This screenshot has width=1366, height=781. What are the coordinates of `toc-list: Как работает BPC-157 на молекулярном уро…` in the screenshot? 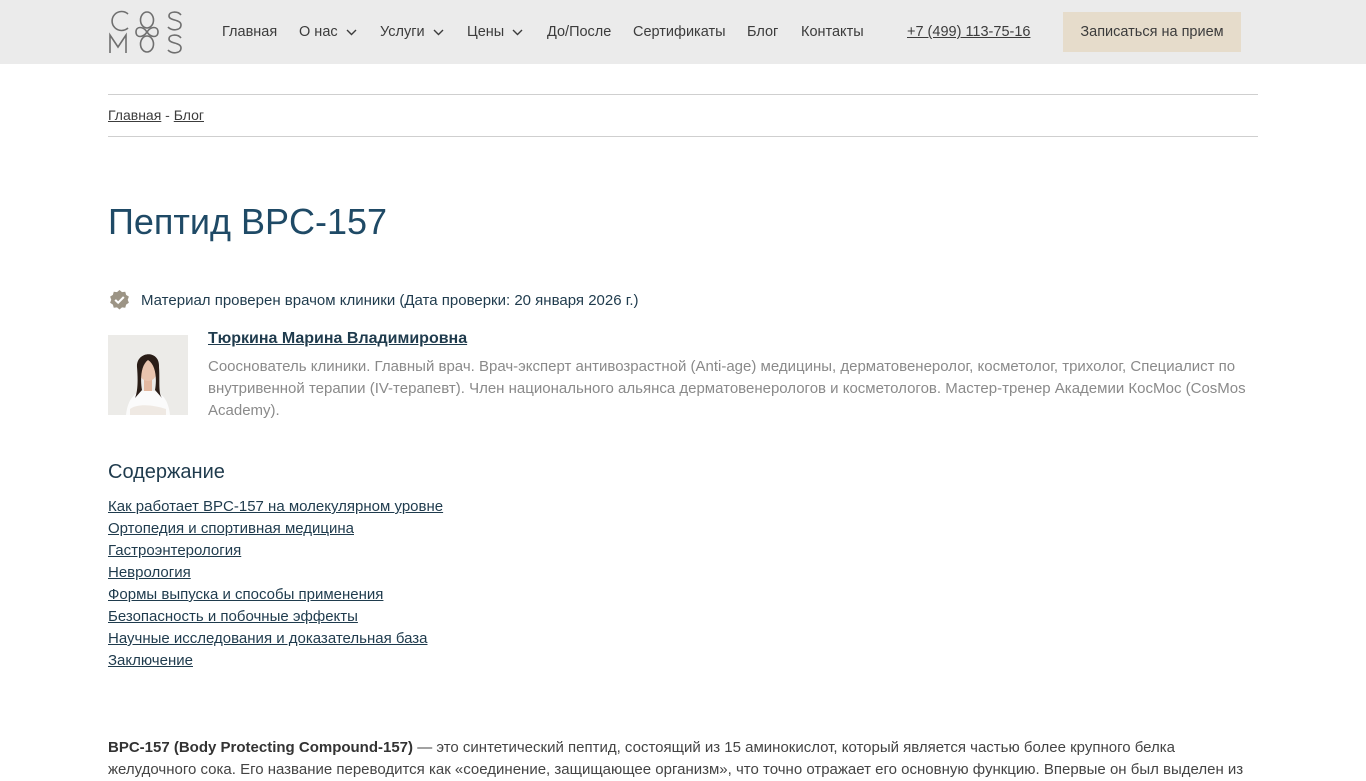 It's located at (275, 584).